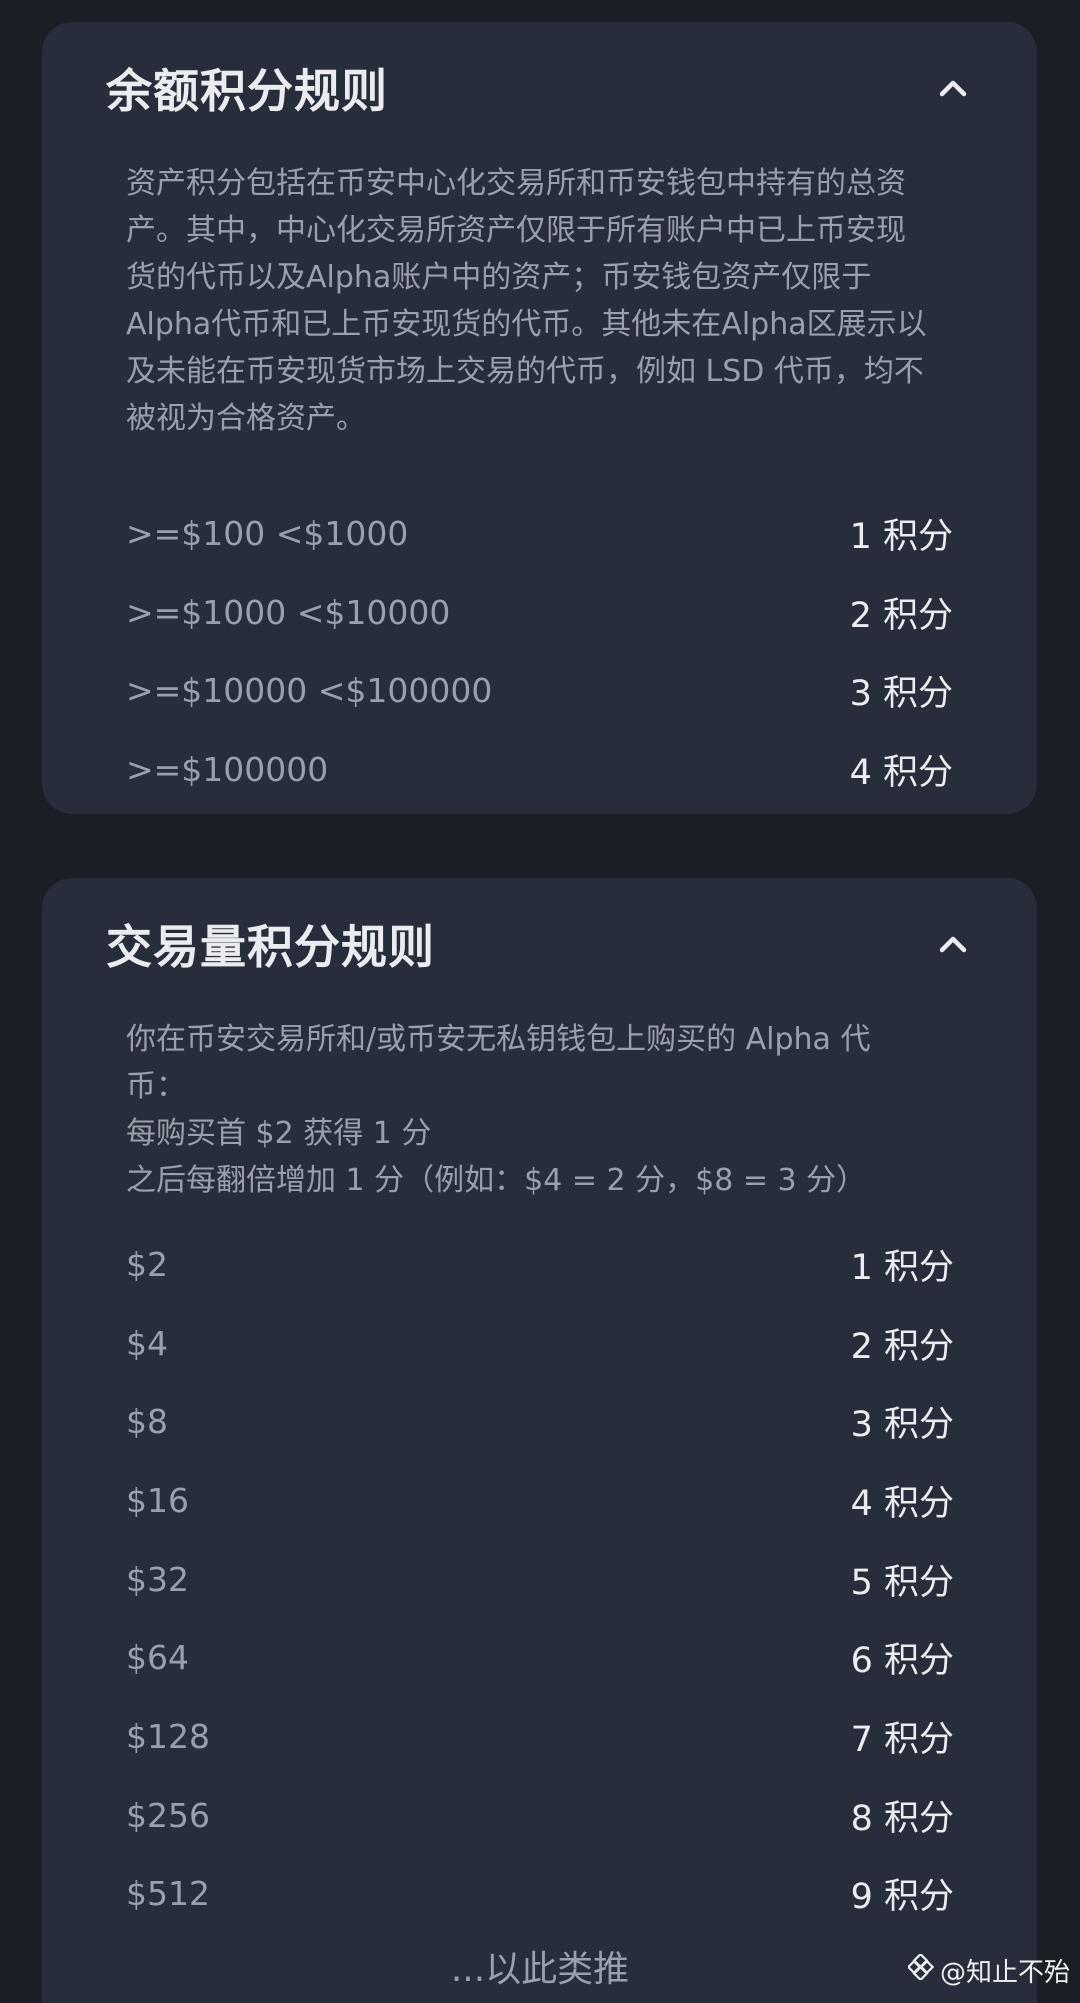 This screenshot has height=2003, width=1080. Describe the element at coordinates (540, 1500) in the screenshot. I see `rule-row: $16 4 积分` at that location.